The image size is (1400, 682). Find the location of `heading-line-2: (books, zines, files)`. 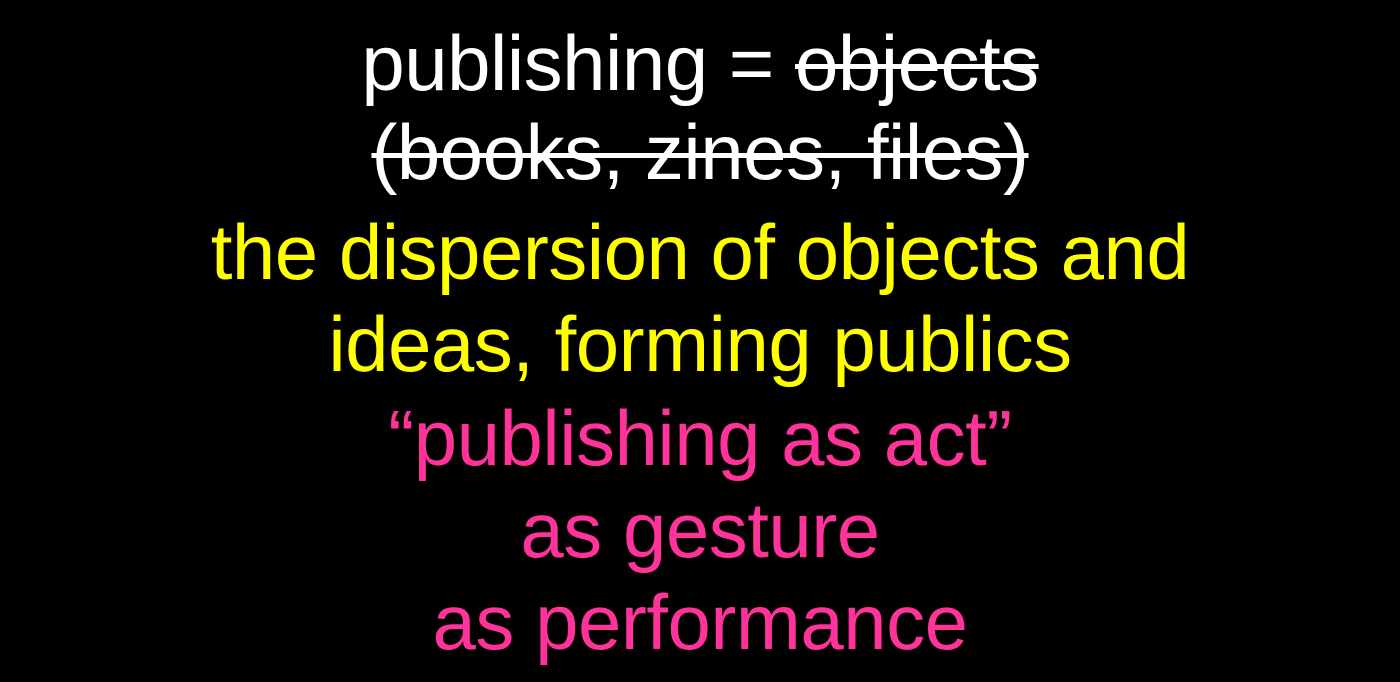

heading-line-2: (books, zines, files) is located at coordinates (700, 152).